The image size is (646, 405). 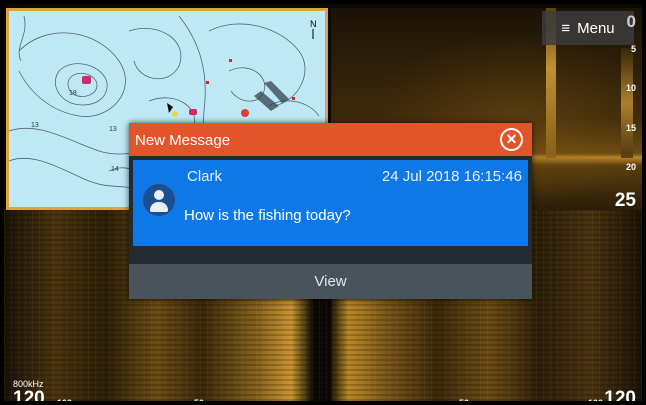 I want to click on close-icon: ✕, so click(x=511, y=139).